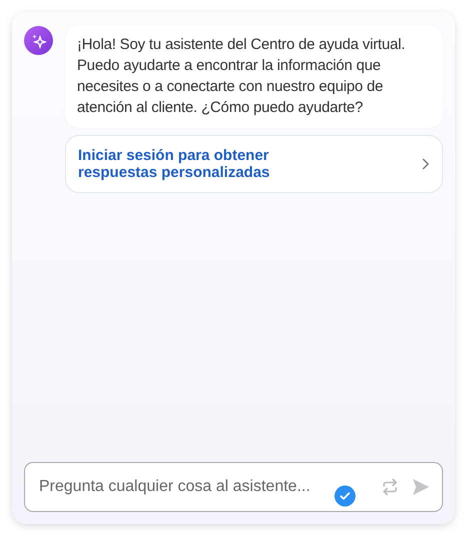  I want to click on sparkle-icon, so click(38, 40).